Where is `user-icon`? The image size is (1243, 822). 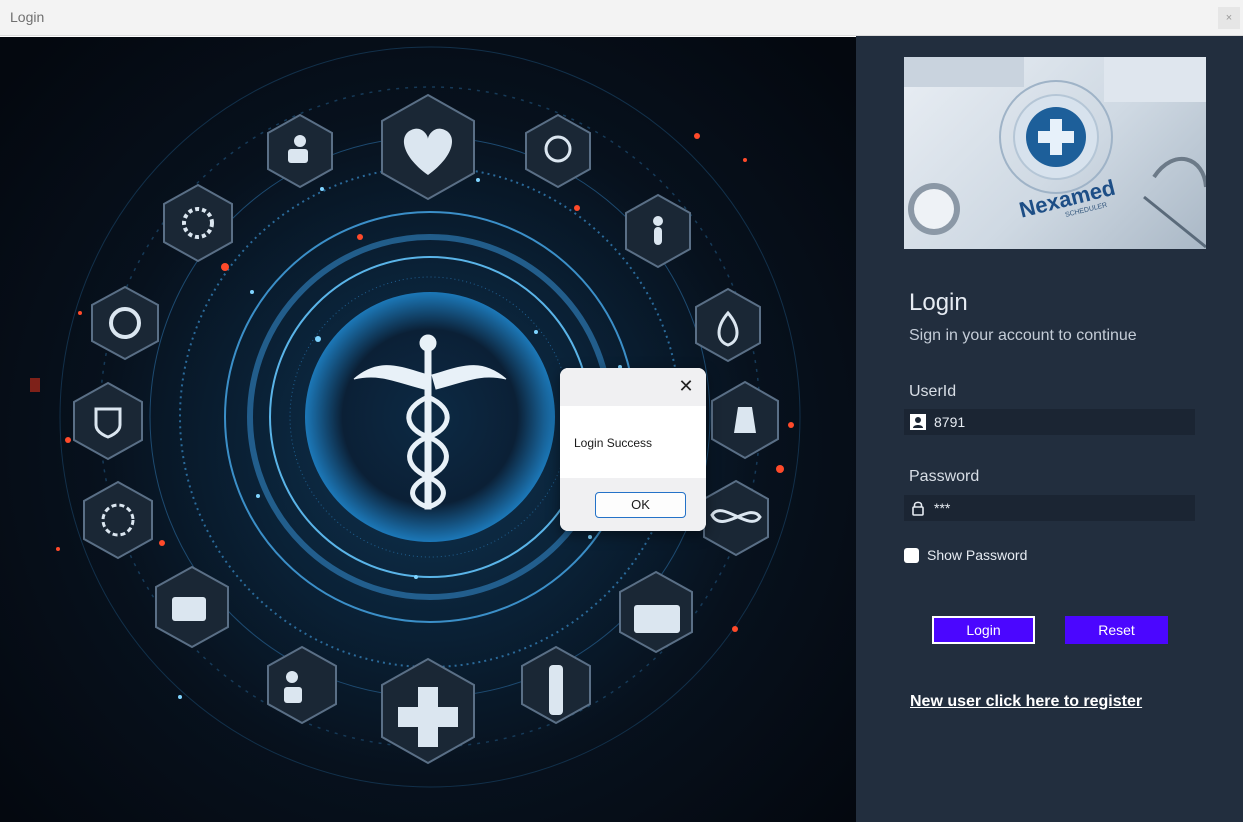 user-icon is located at coordinates (918, 422).